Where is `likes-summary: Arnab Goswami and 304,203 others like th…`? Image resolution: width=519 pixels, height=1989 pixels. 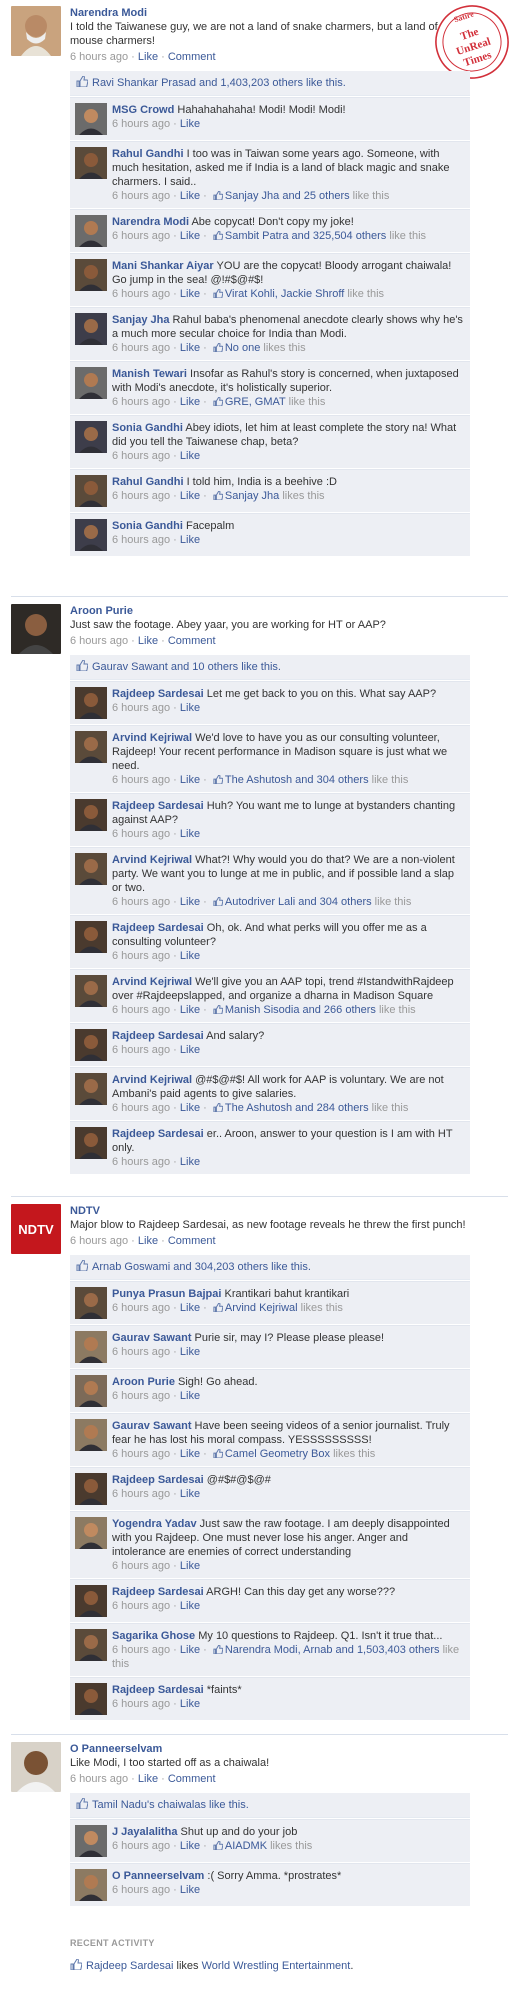
likes-summary: Arnab Goswami and 304,203 others like th… is located at coordinates (270, 1267).